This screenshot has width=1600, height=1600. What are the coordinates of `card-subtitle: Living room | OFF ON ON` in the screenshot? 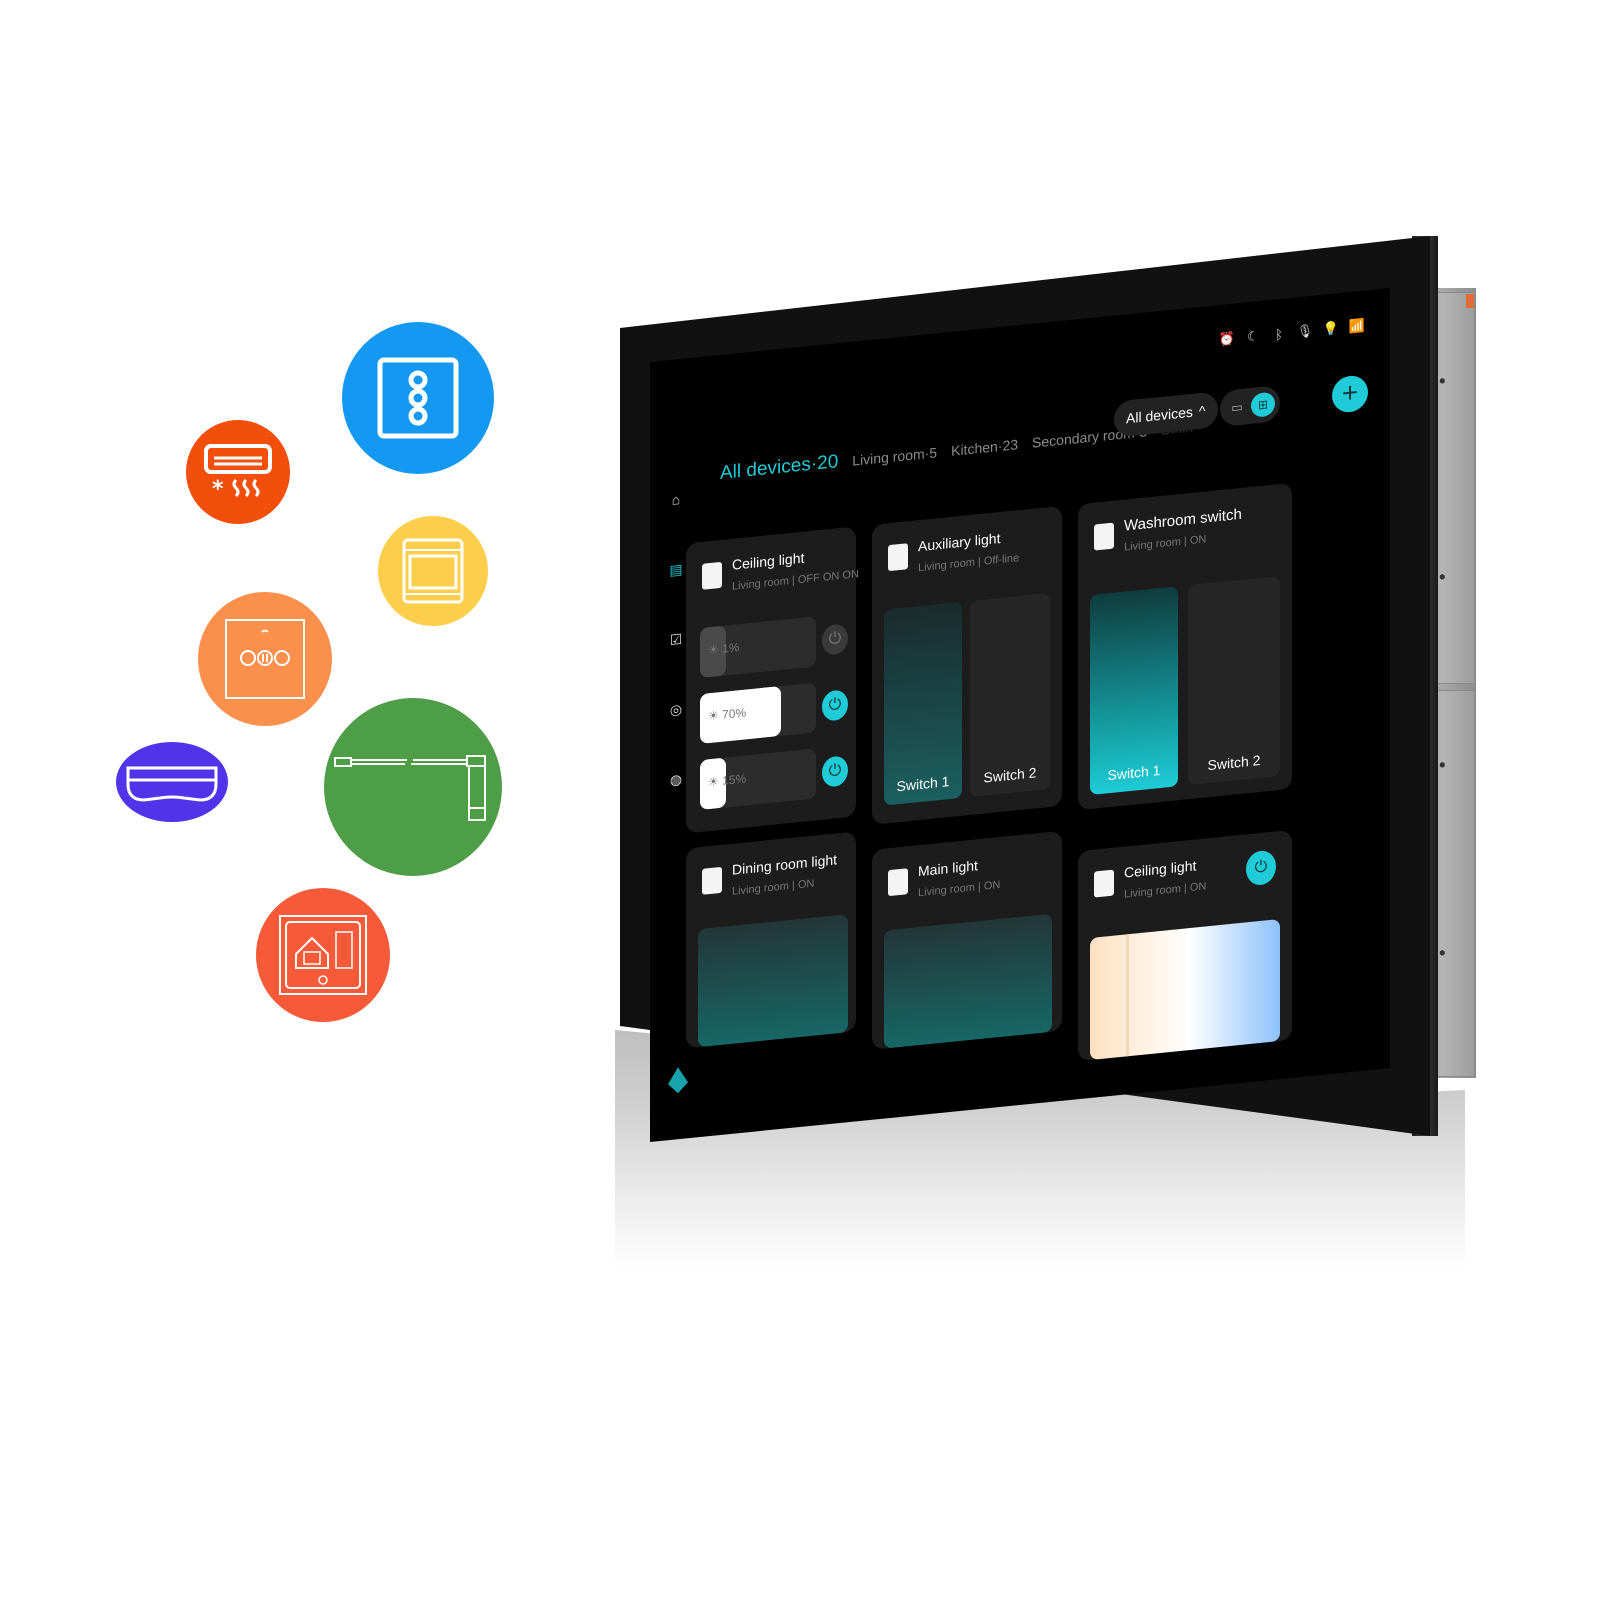 It's located at (795, 580).